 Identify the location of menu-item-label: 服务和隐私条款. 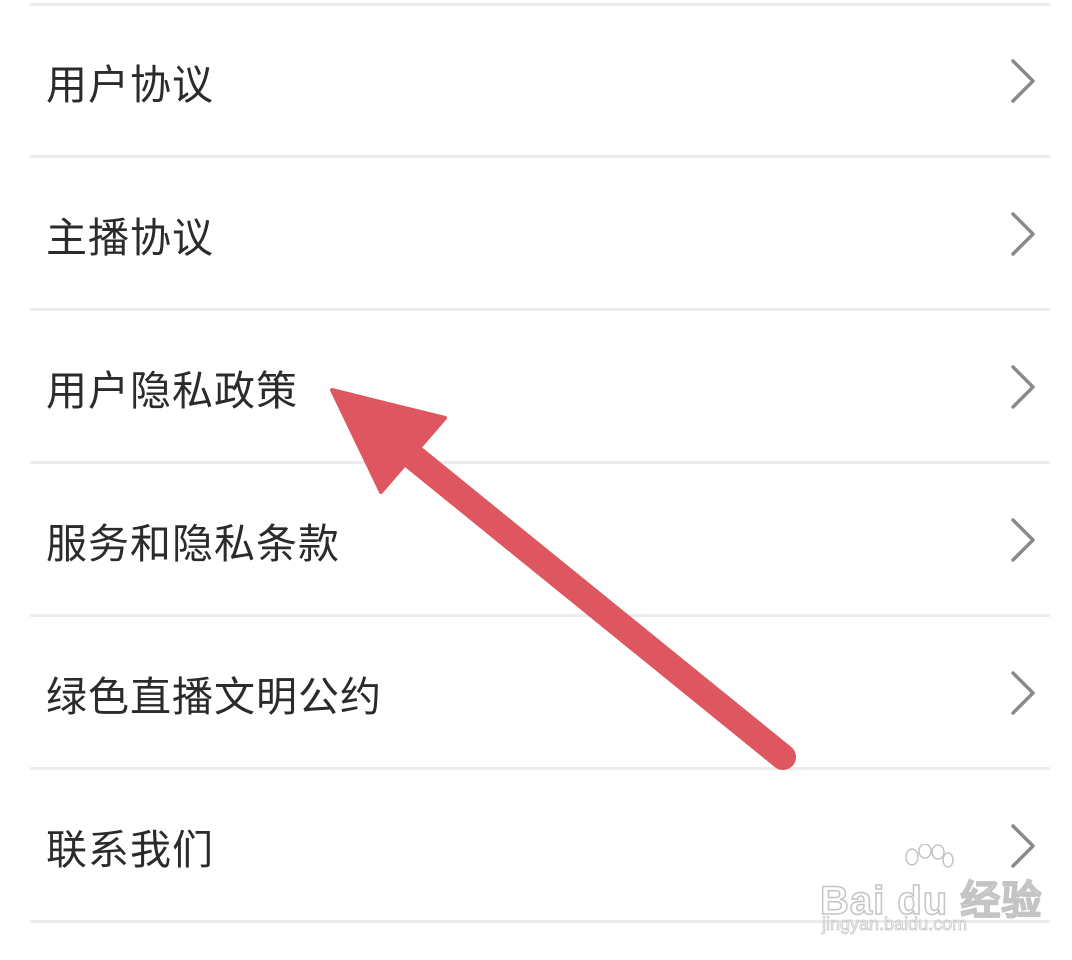
(193, 544).